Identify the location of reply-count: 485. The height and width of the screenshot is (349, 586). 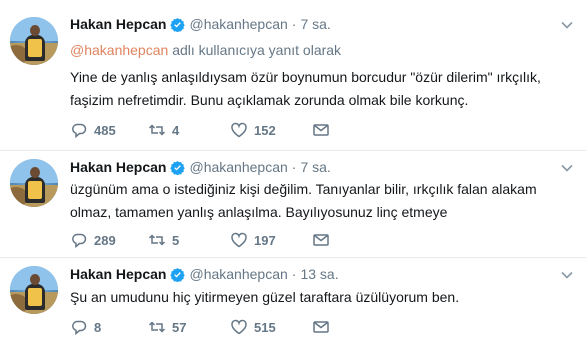
(105, 130).